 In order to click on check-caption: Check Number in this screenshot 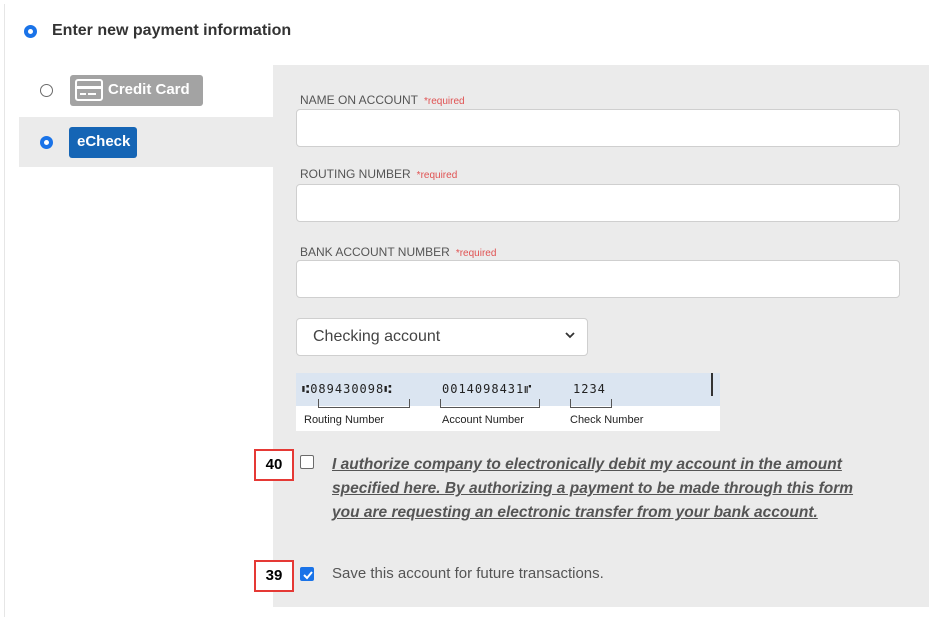, I will do `click(607, 420)`.